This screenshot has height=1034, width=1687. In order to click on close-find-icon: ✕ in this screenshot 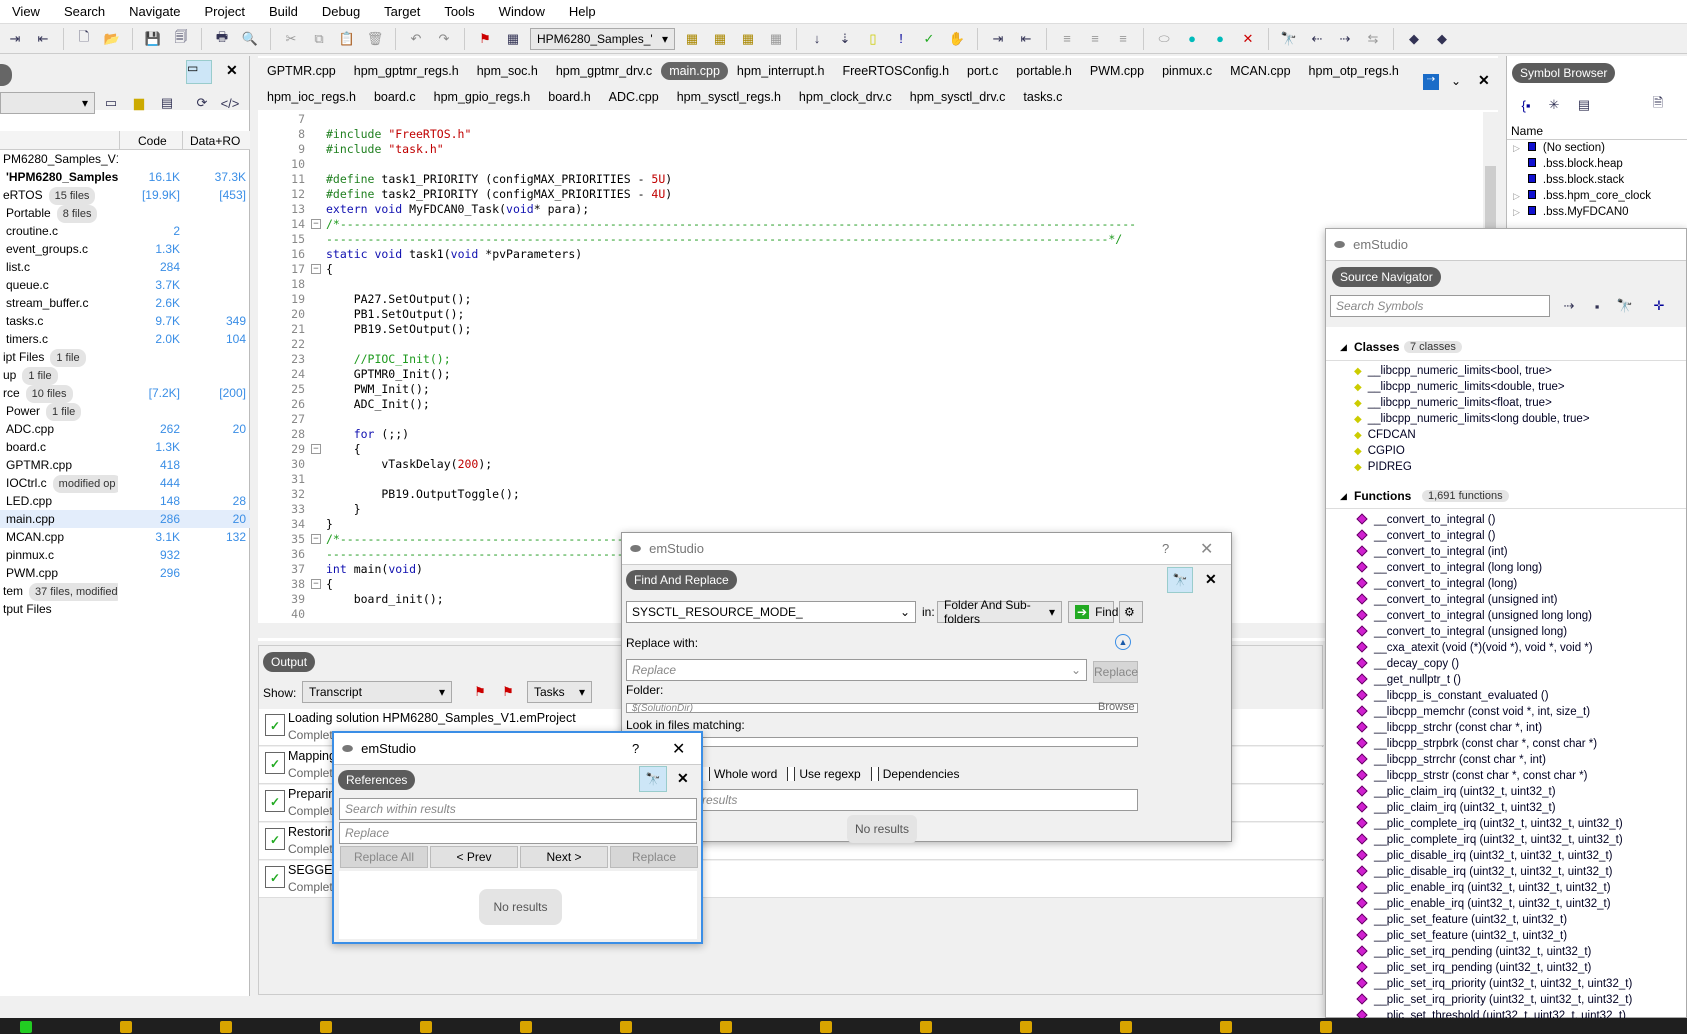, I will do `click(1211, 579)`.